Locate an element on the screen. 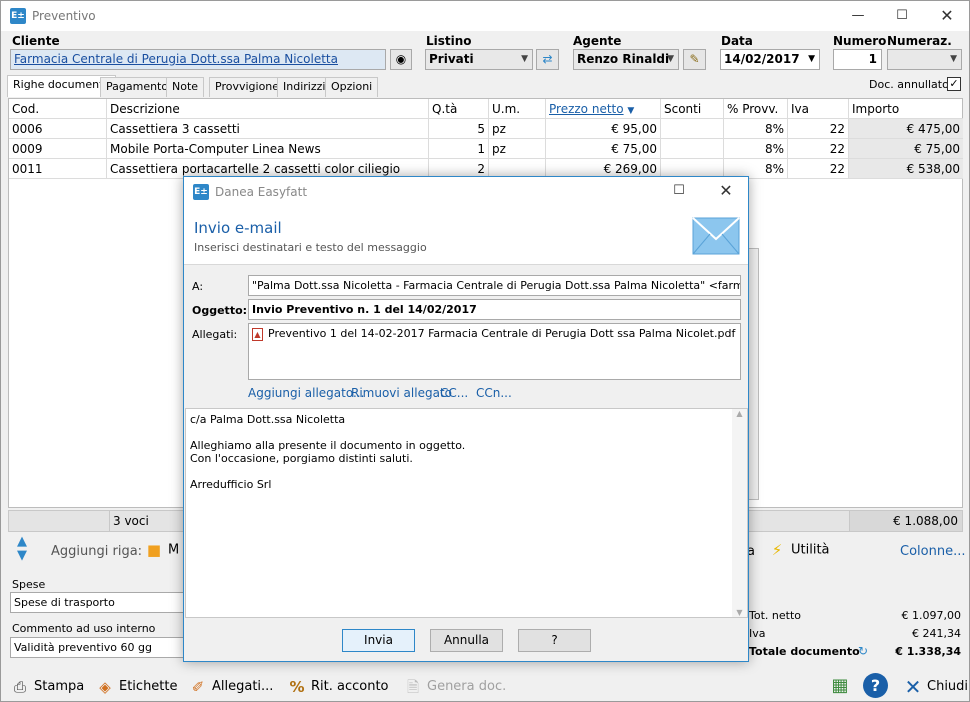  cell-qta: 5 is located at coordinates (459, 129).